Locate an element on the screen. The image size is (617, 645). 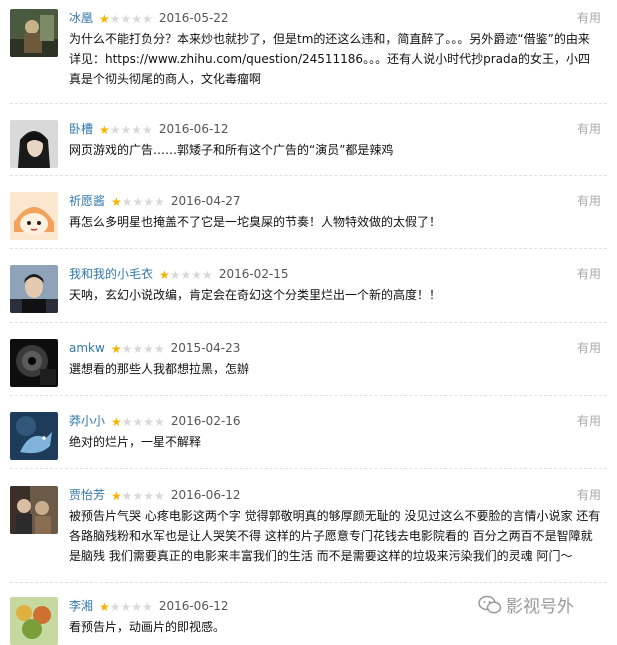
review-header: 卧槽 ★★★★★ 2016-06-12 is located at coordinates (149, 129).